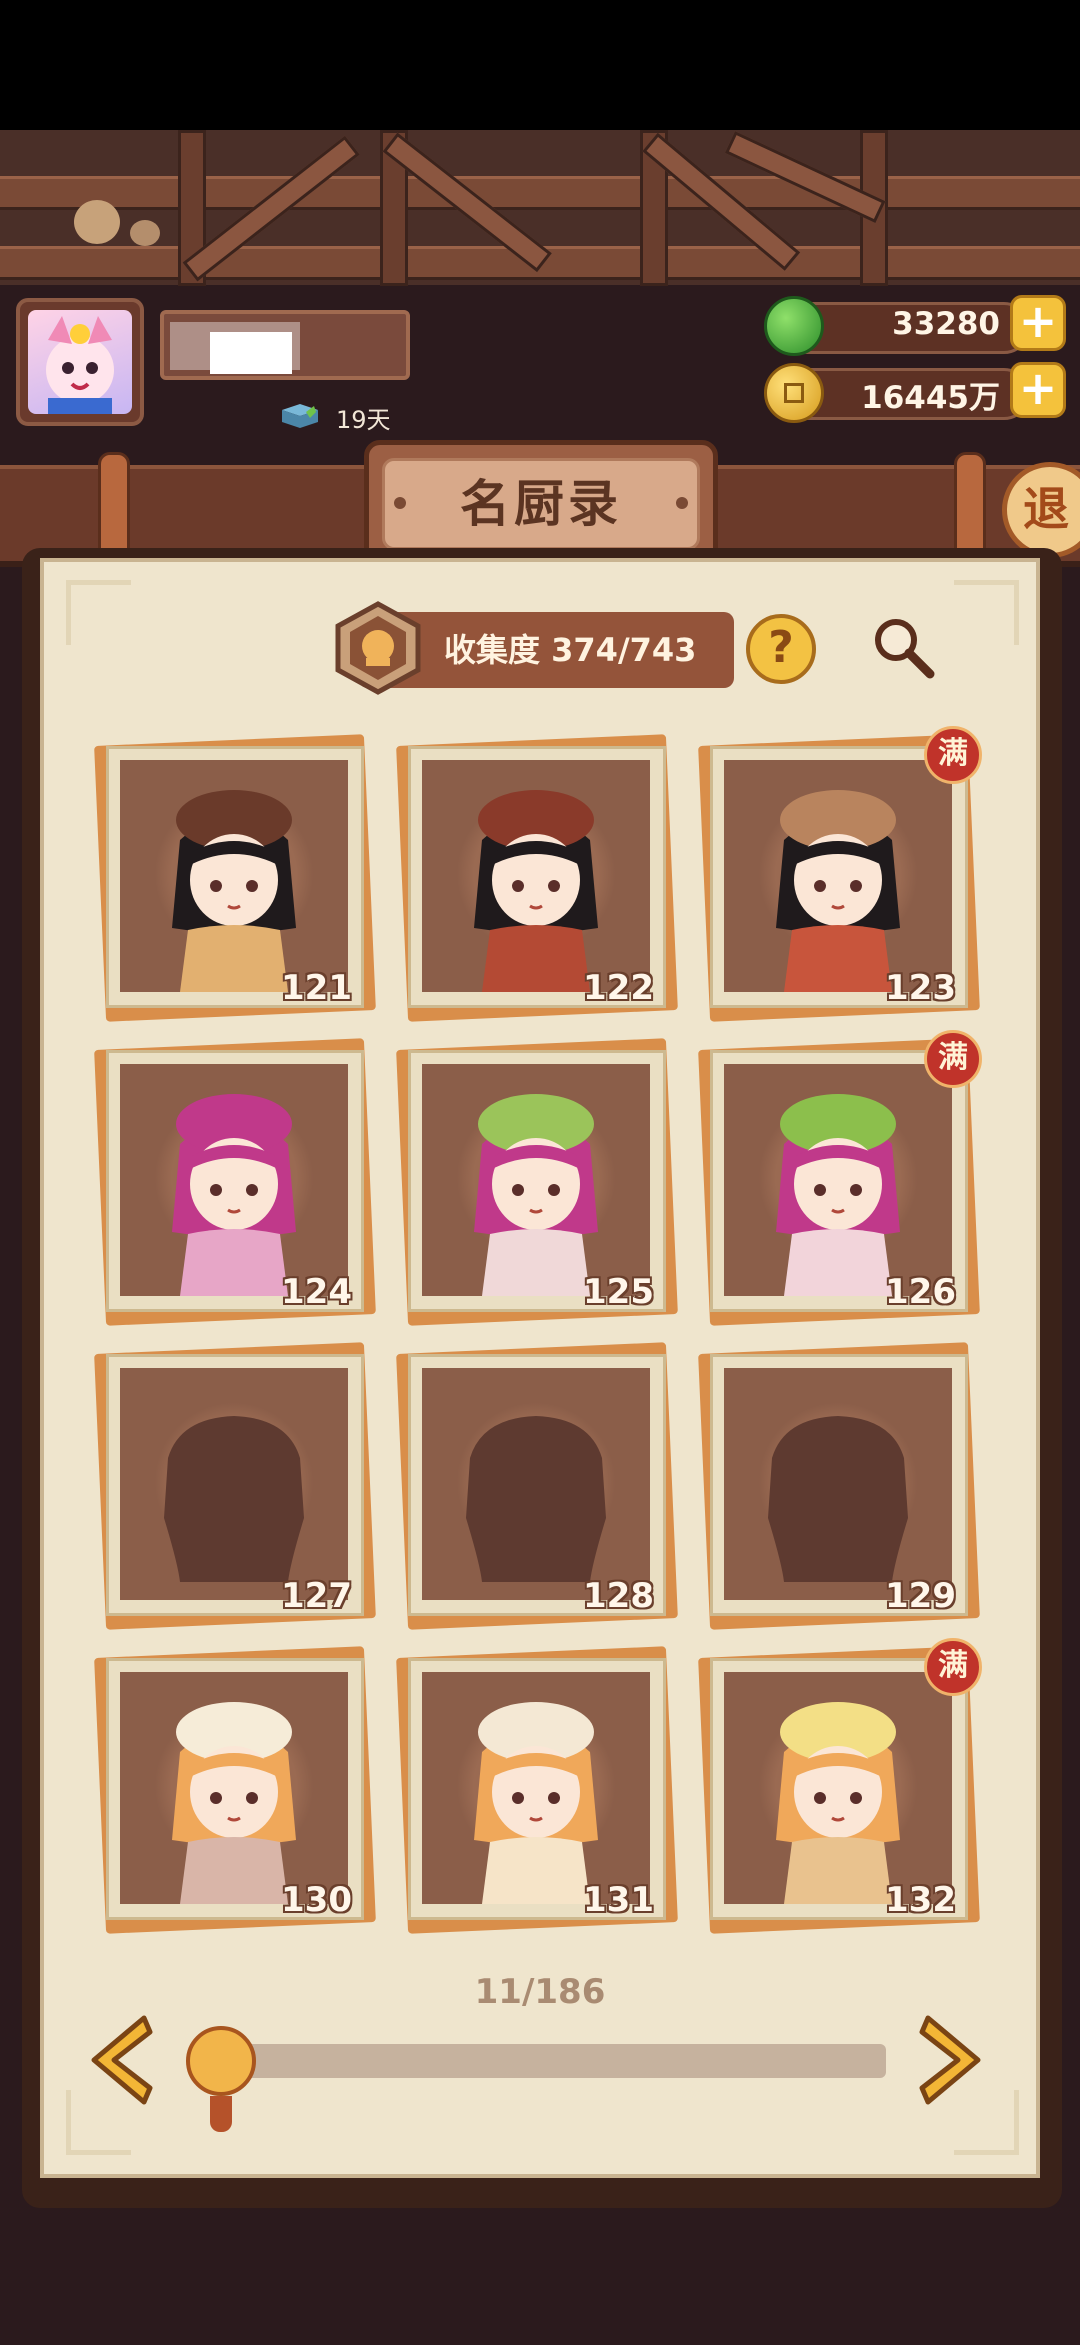 The height and width of the screenshot is (2345, 1080). I want to click on chef-card: 121, so click(235, 878).